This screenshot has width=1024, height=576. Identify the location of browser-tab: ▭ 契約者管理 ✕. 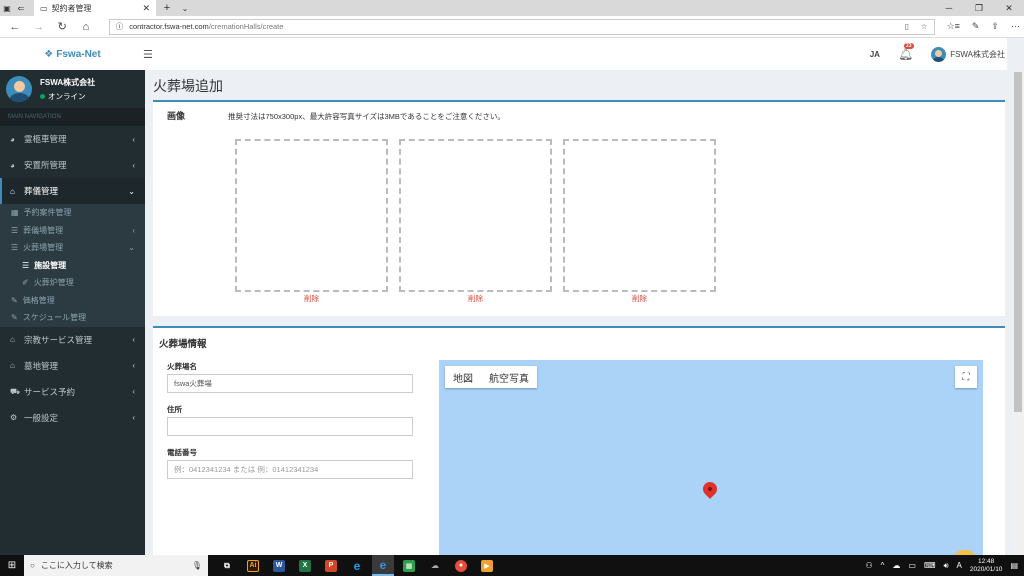
(95, 8).